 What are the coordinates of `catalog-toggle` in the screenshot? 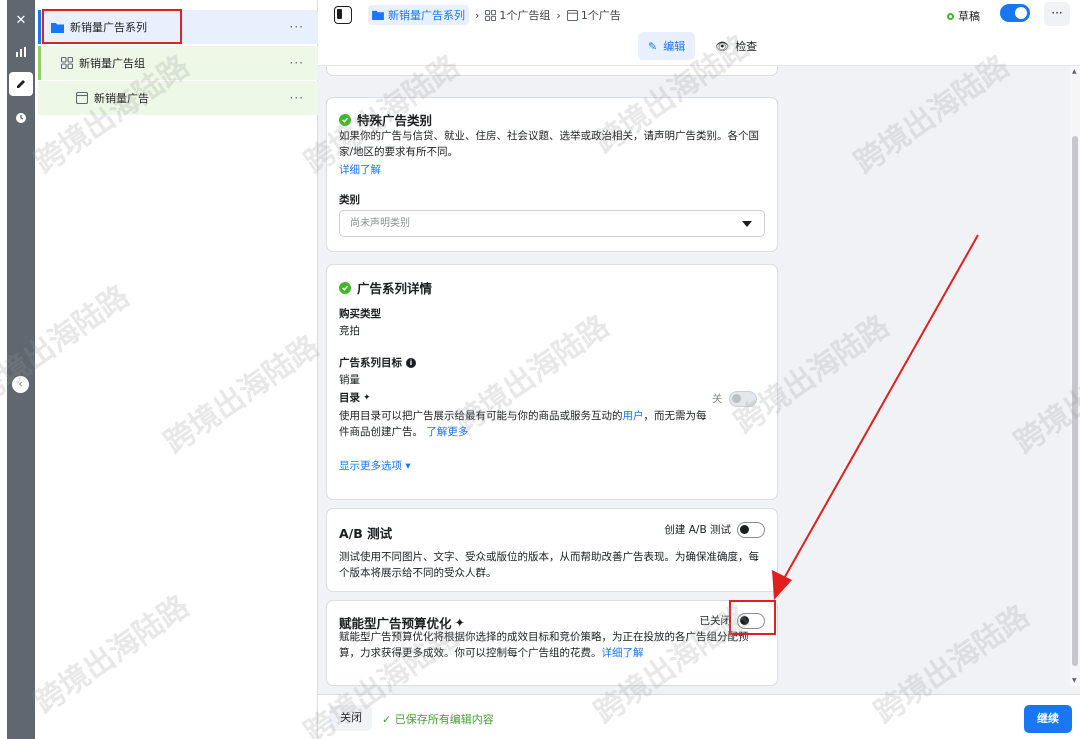 It's located at (742, 399).